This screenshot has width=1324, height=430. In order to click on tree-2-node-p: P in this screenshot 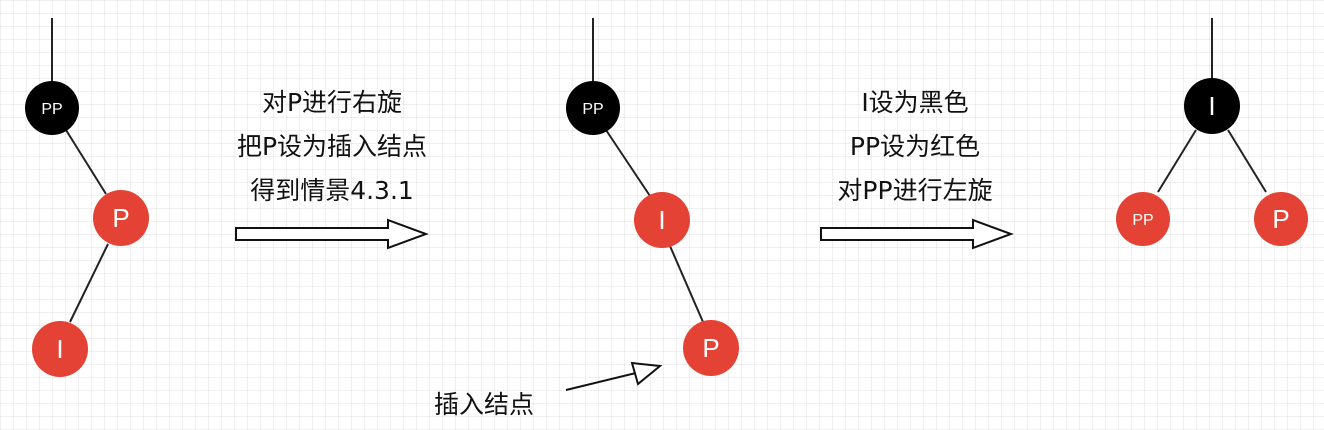, I will do `click(711, 348)`.